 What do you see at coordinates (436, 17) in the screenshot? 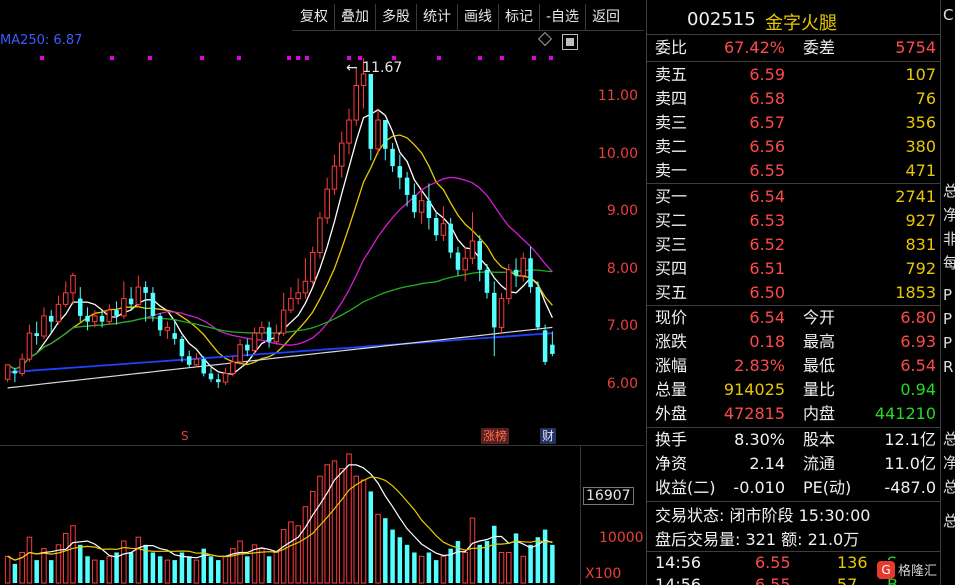
I see `stats-button: 统计` at bounding box center [436, 17].